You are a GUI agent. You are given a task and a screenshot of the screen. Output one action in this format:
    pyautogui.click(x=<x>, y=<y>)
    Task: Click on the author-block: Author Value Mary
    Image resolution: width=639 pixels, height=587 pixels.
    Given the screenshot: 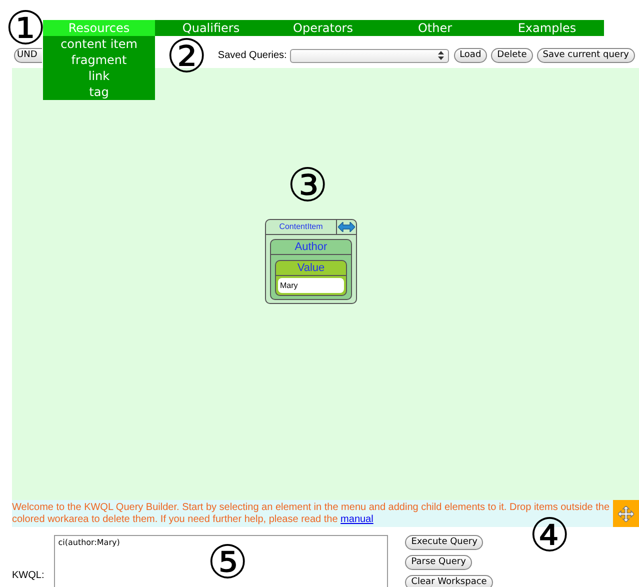 What is the action you would take?
    pyautogui.click(x=311, y=269)
    